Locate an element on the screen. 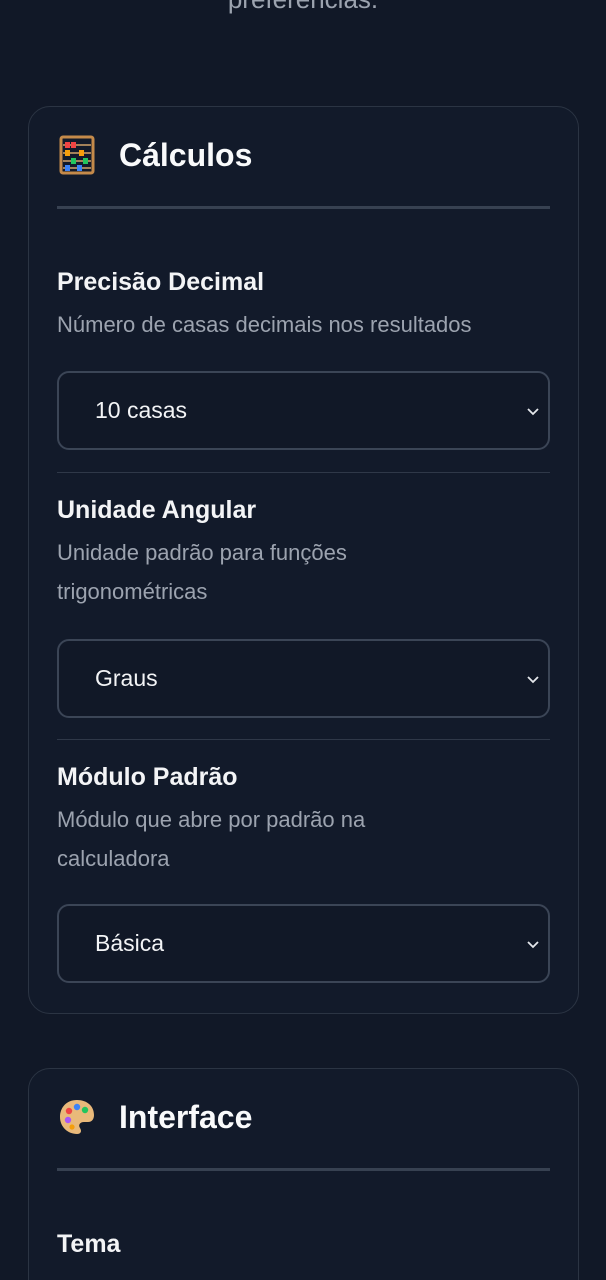 The width and height of the screenshot is (606, 1280). angular-unit-value: Graus is located at coordinates (126, 678).